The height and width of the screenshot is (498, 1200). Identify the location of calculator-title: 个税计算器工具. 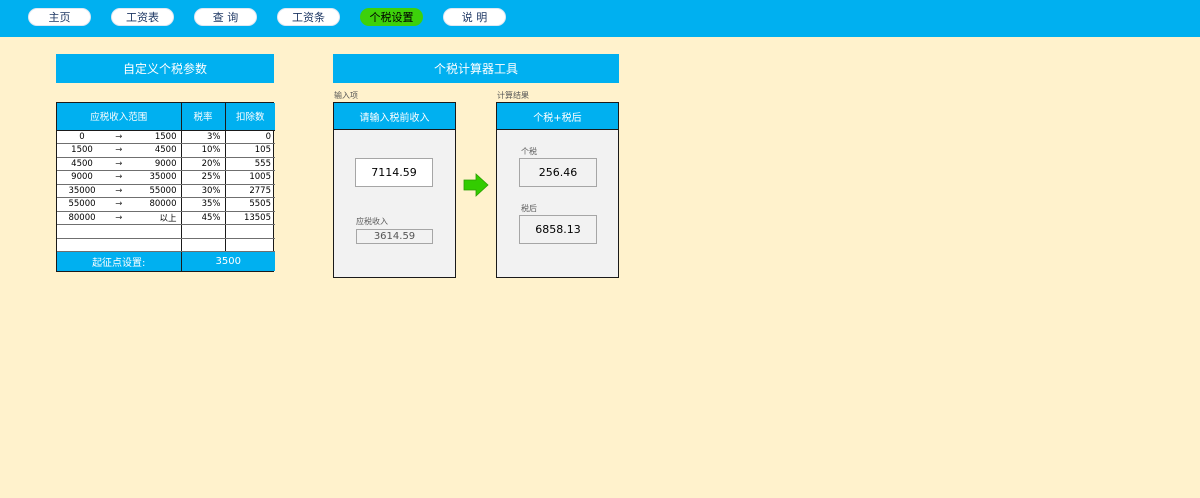
(476, 68).